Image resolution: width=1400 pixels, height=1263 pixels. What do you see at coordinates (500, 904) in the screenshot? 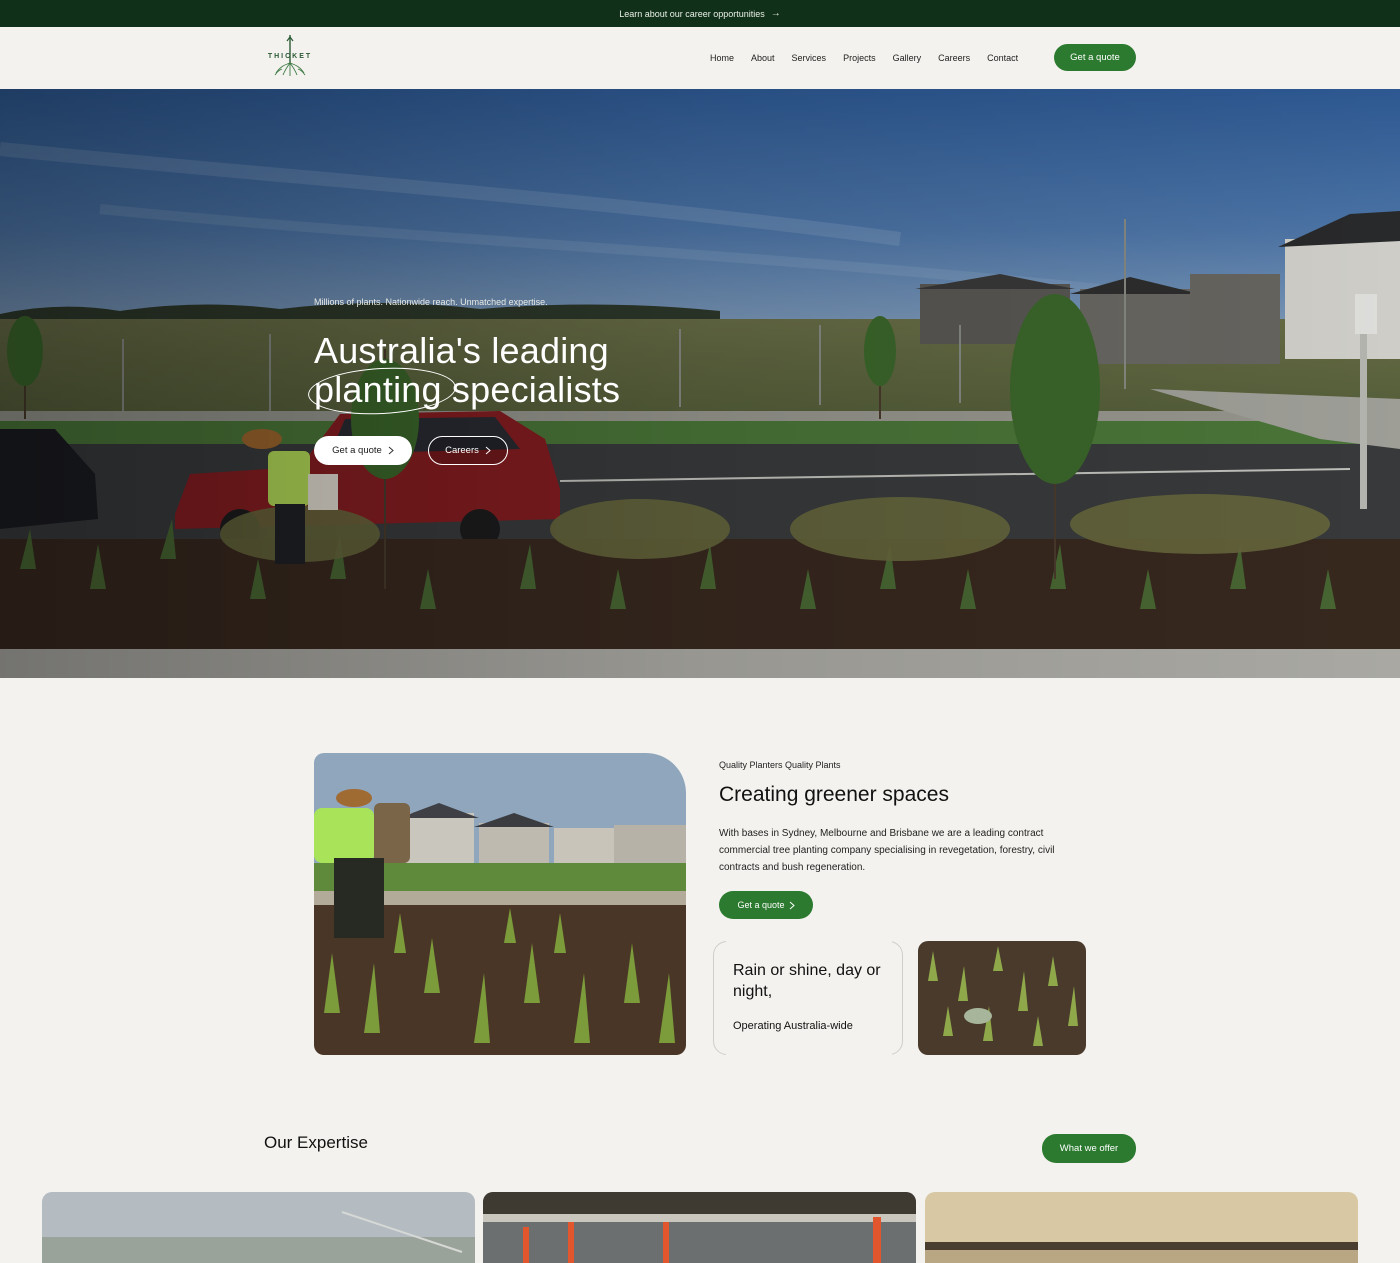
I see `planter-worker-photo` at bounding box center [500, 904].